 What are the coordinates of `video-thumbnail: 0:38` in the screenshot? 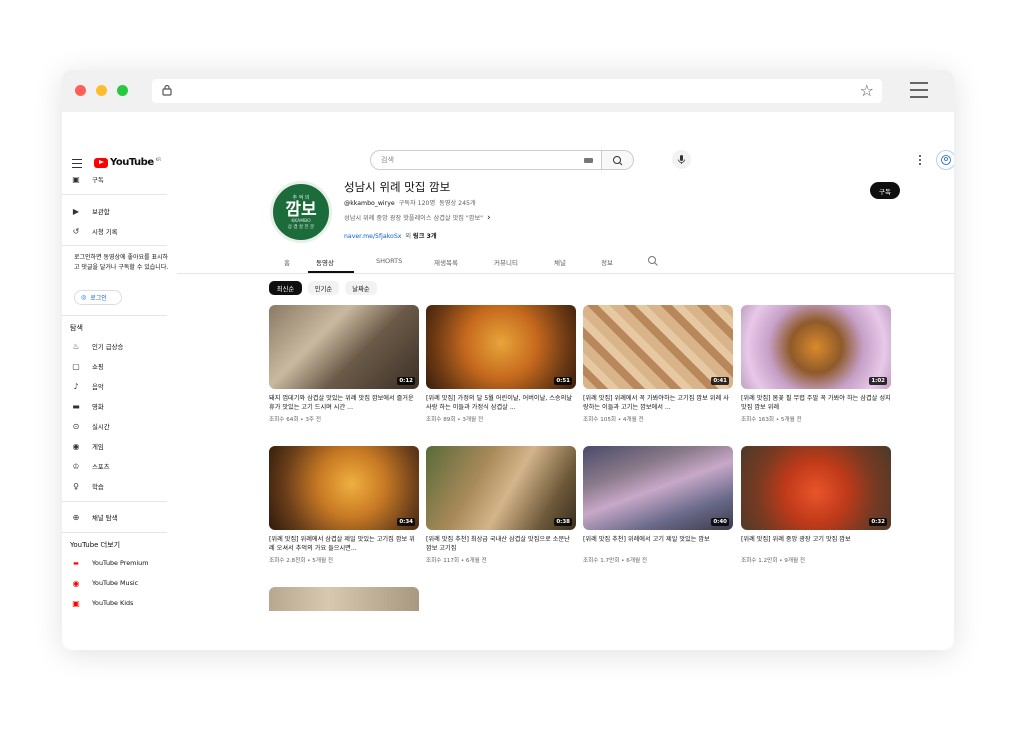 It's located at (501, 488).